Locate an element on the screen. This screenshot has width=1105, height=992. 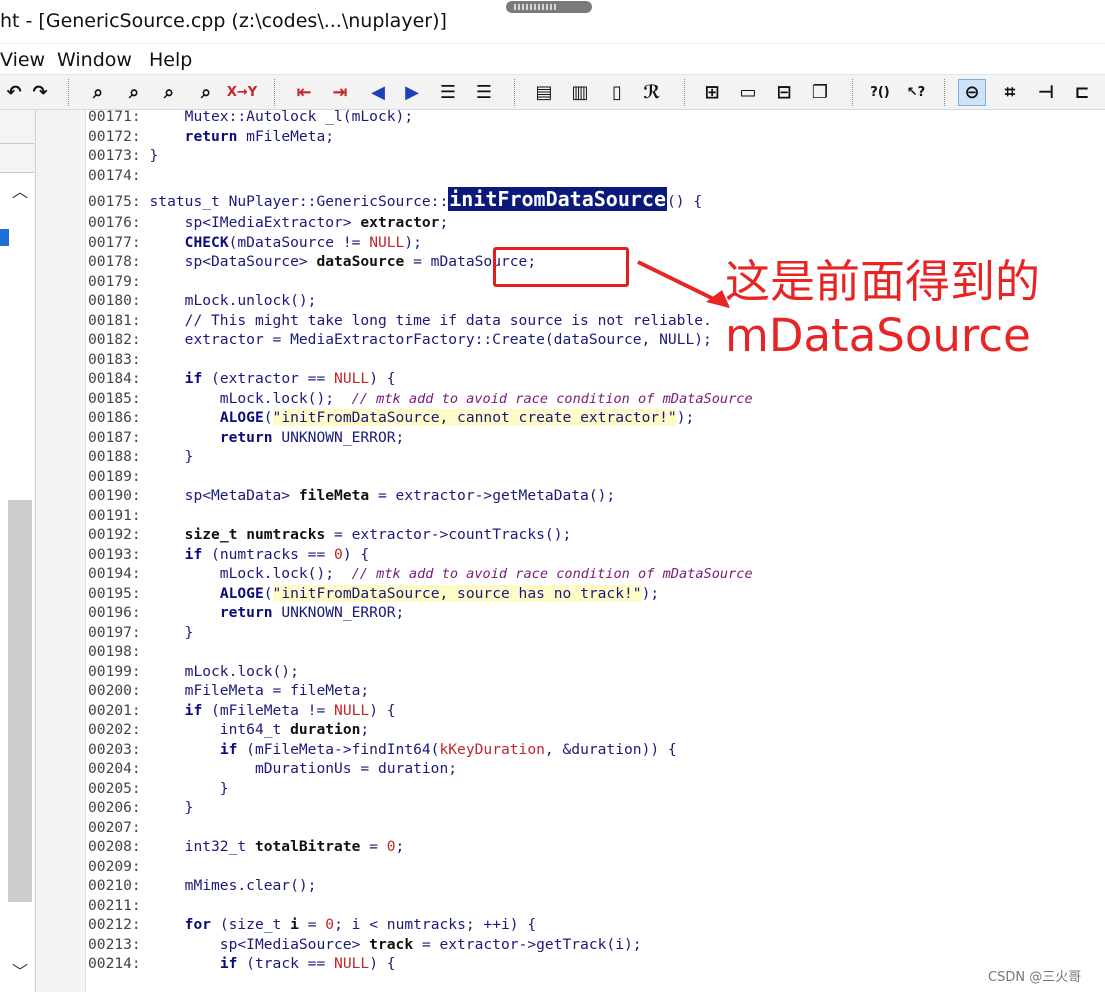
watermark: CSDN @三火哥 is located at coordinates (1035, 977).